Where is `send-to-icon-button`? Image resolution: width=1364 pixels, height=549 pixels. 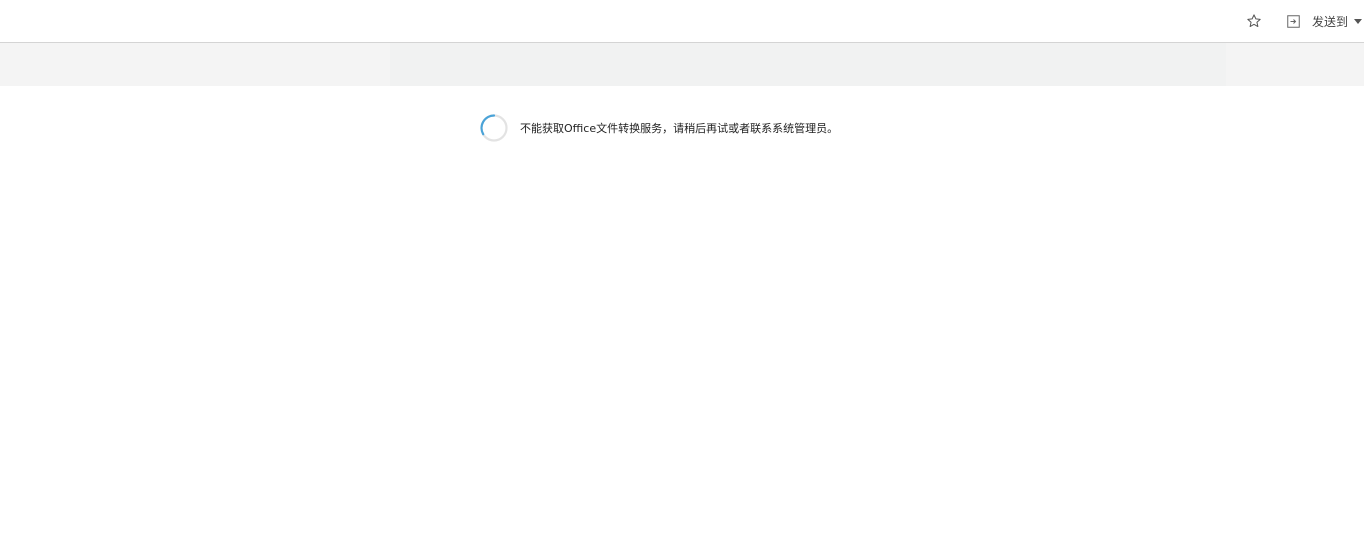
send-to-icon-button is located at coordinates (1294, 21).